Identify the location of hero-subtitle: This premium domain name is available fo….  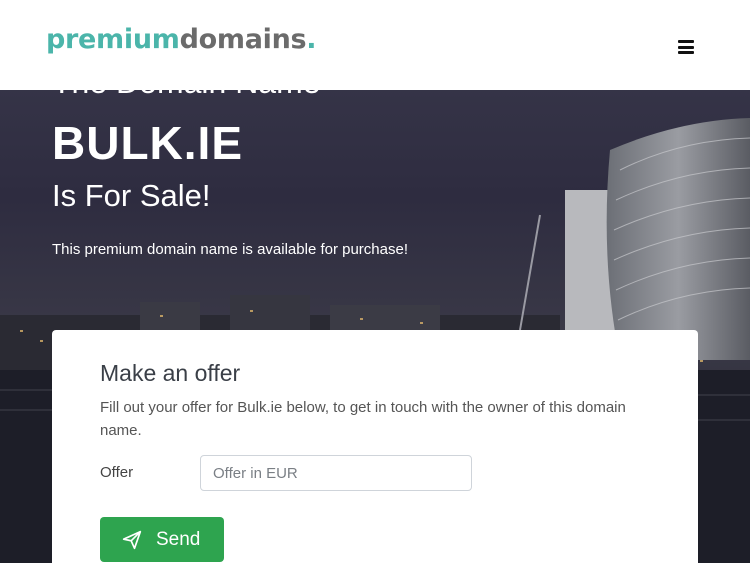
(230, 249).